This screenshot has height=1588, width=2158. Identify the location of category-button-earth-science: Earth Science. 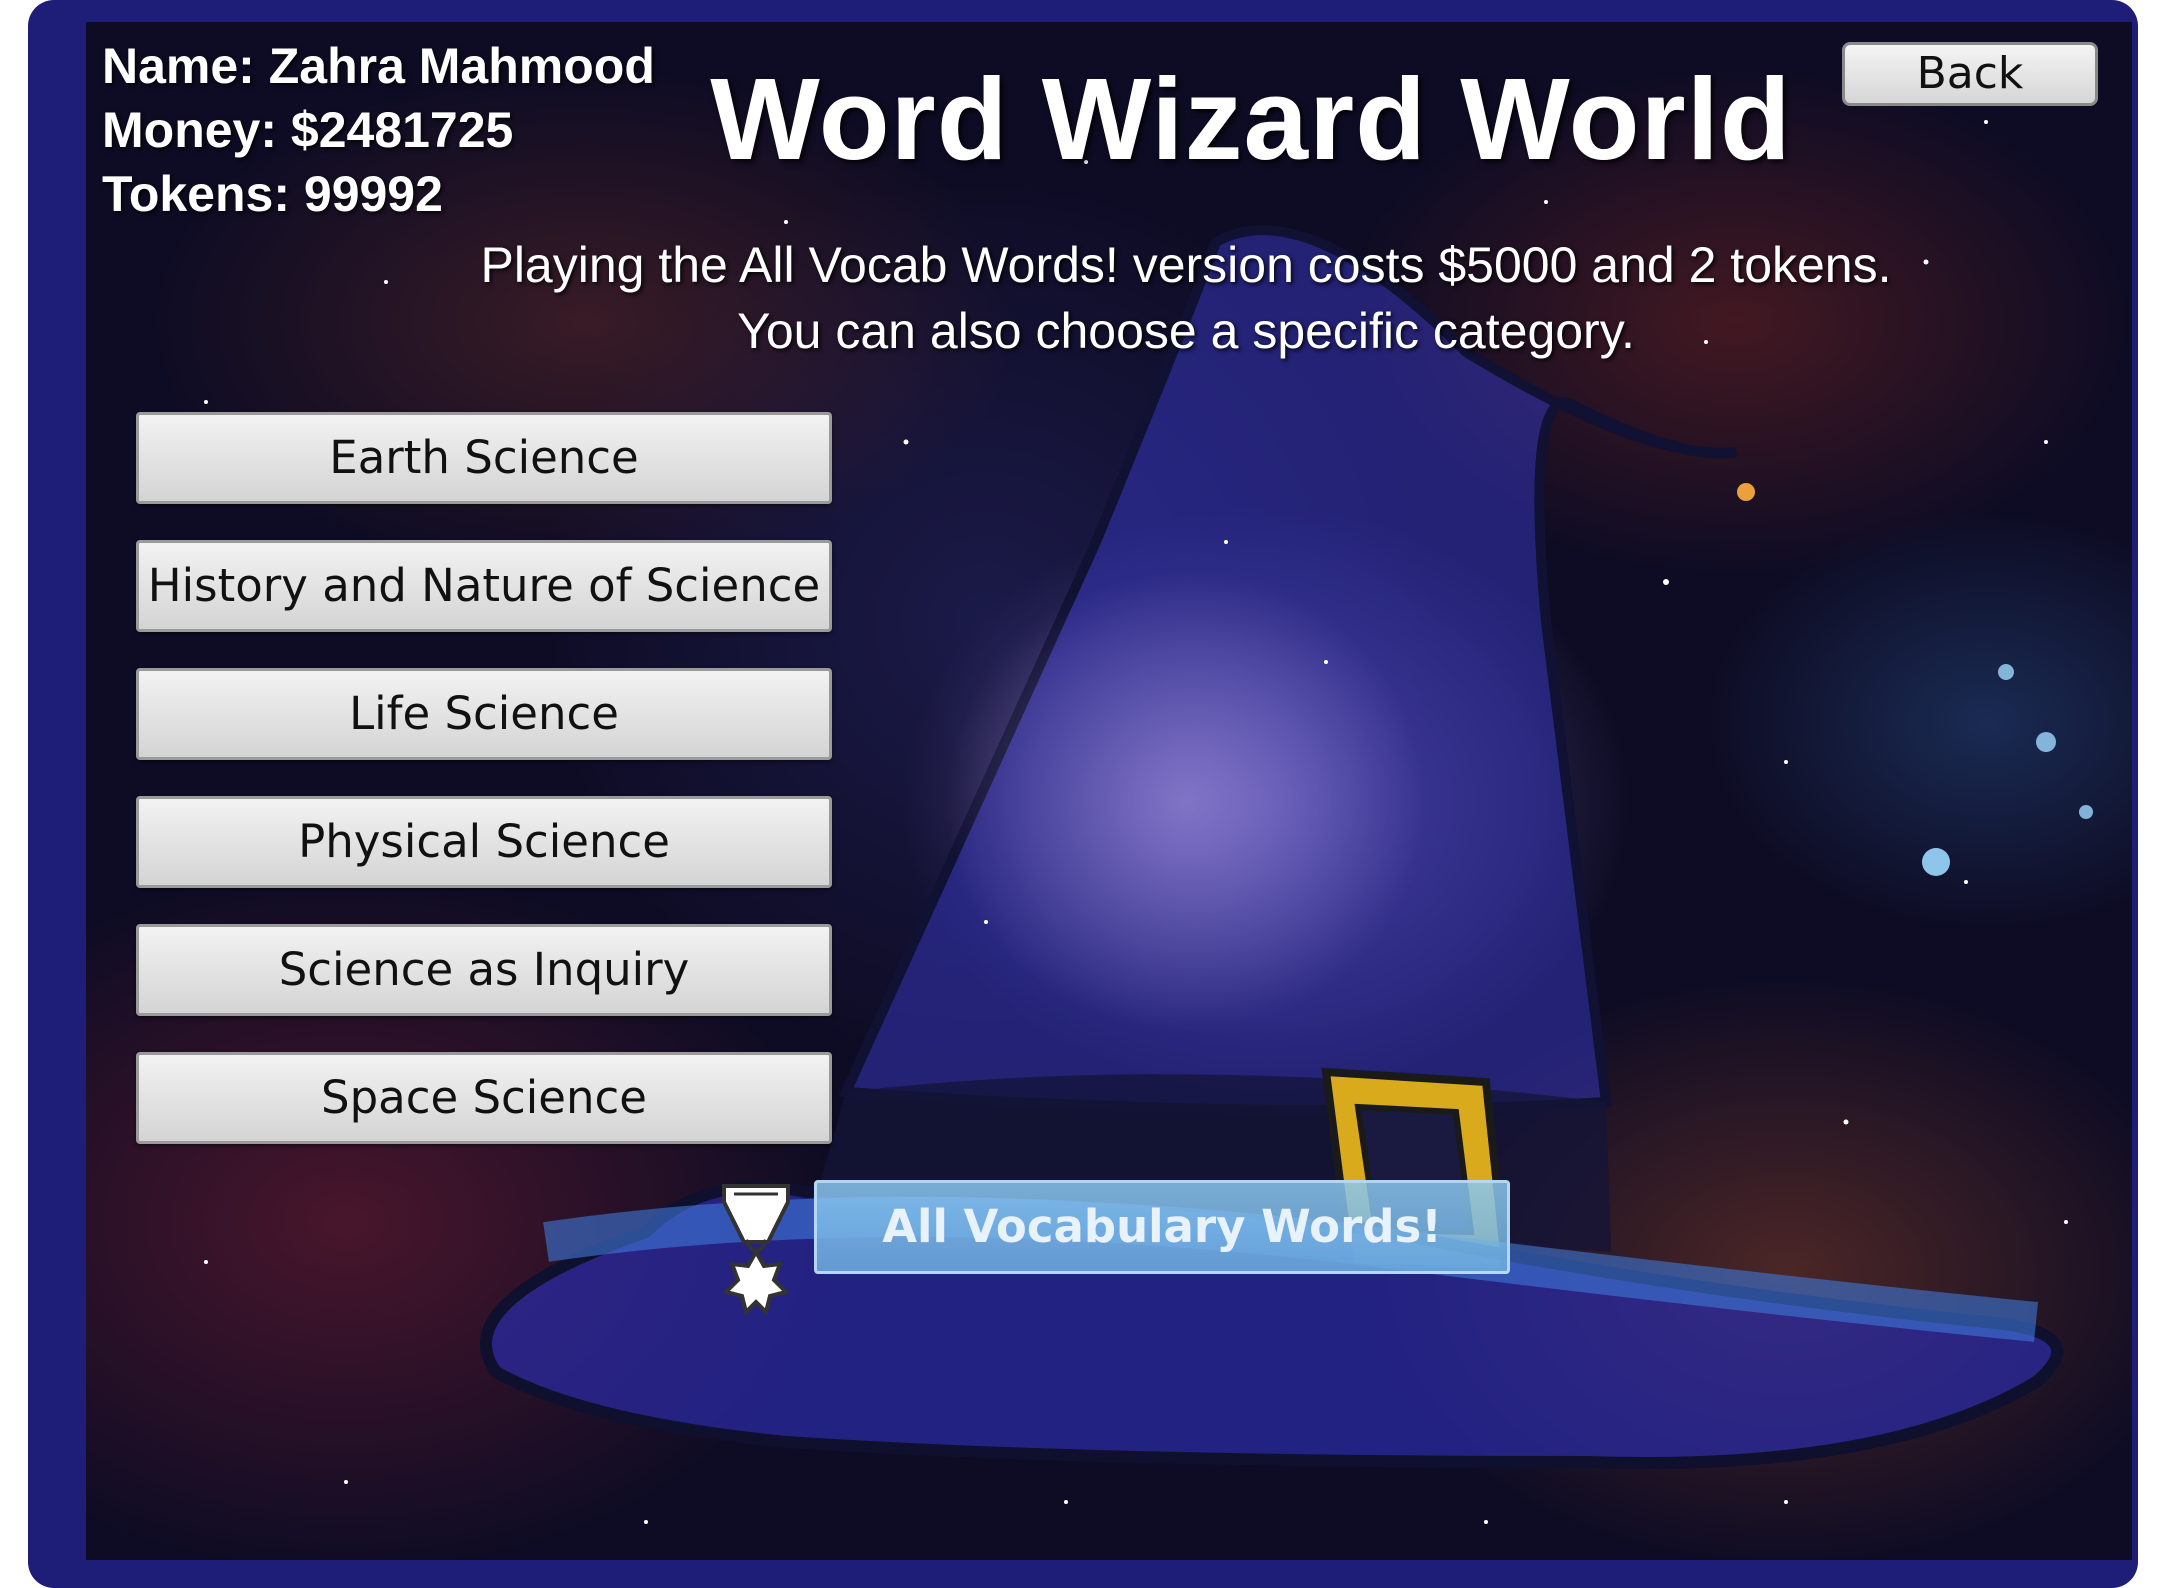
(484, 458).